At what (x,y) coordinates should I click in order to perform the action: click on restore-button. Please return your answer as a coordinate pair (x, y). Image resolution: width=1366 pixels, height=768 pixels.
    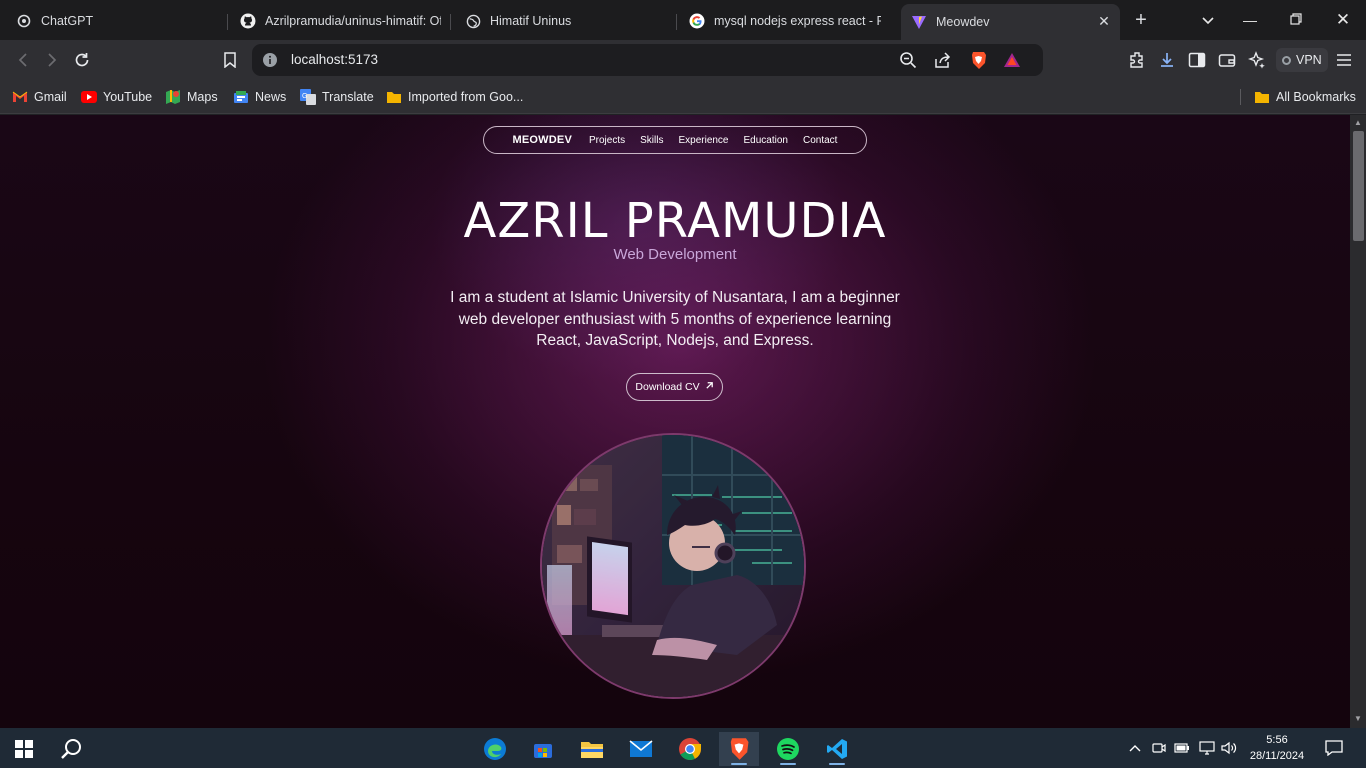
    Looking at the image, I should click on (1296, 20).